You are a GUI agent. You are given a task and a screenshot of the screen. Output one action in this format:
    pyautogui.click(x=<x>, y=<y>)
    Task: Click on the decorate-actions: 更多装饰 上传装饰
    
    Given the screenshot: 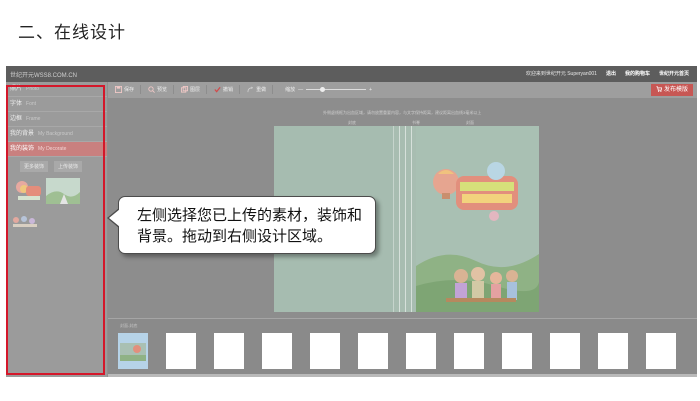 What is the action you would take?
    pyautogui.click(x=56, y=164)
    